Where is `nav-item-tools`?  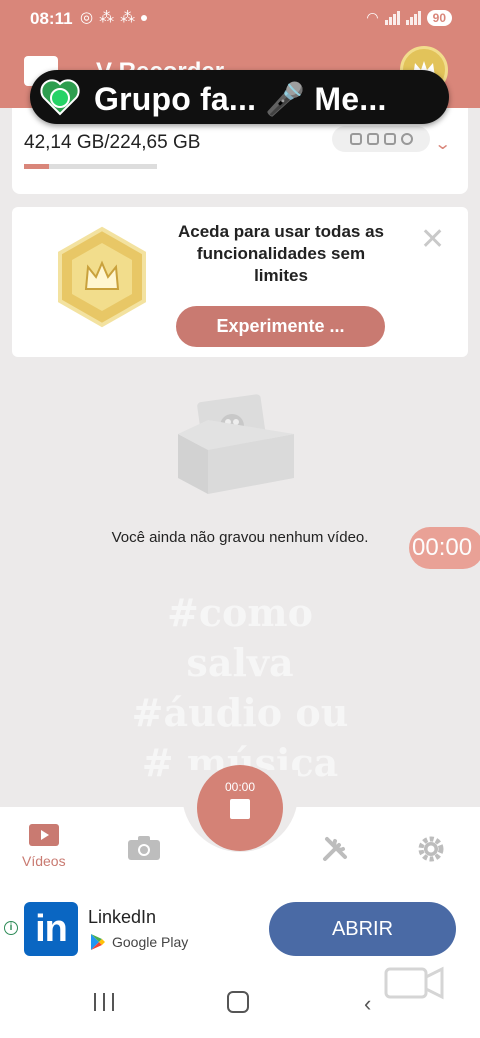 nav-item-tools is located at coordinates (335, 849).